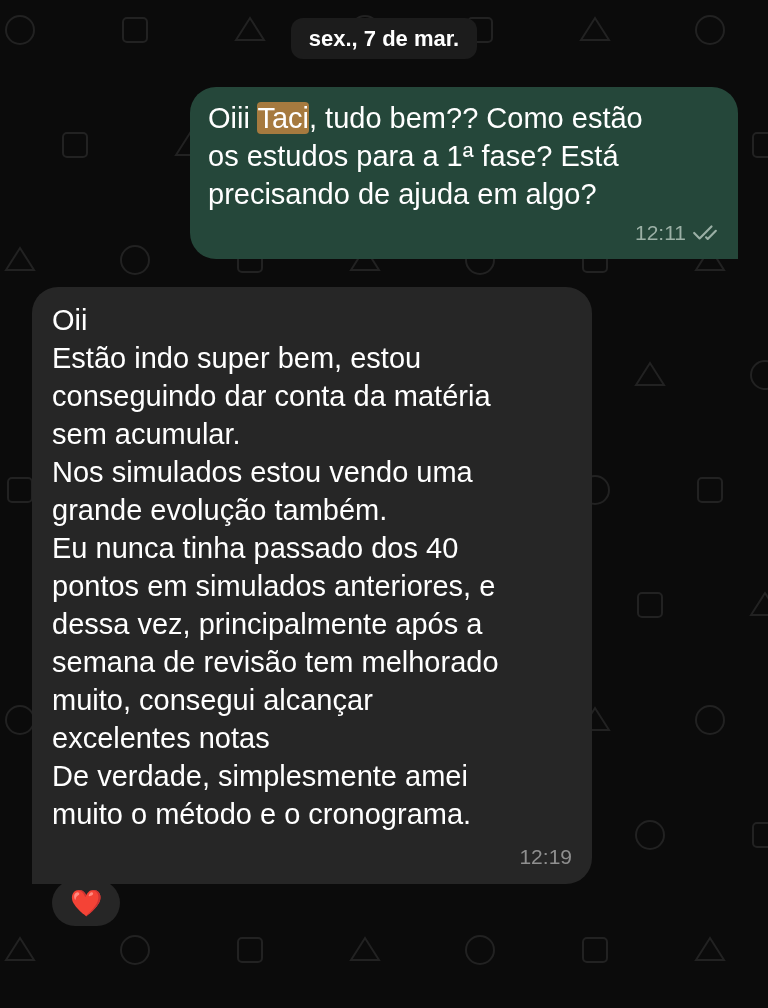  What do you see at coordinates (263, 491) in the screenshot?
I see `message-text: Nos simulados estou vendo uma grande evolução também.` at bounding box center [263, 491].